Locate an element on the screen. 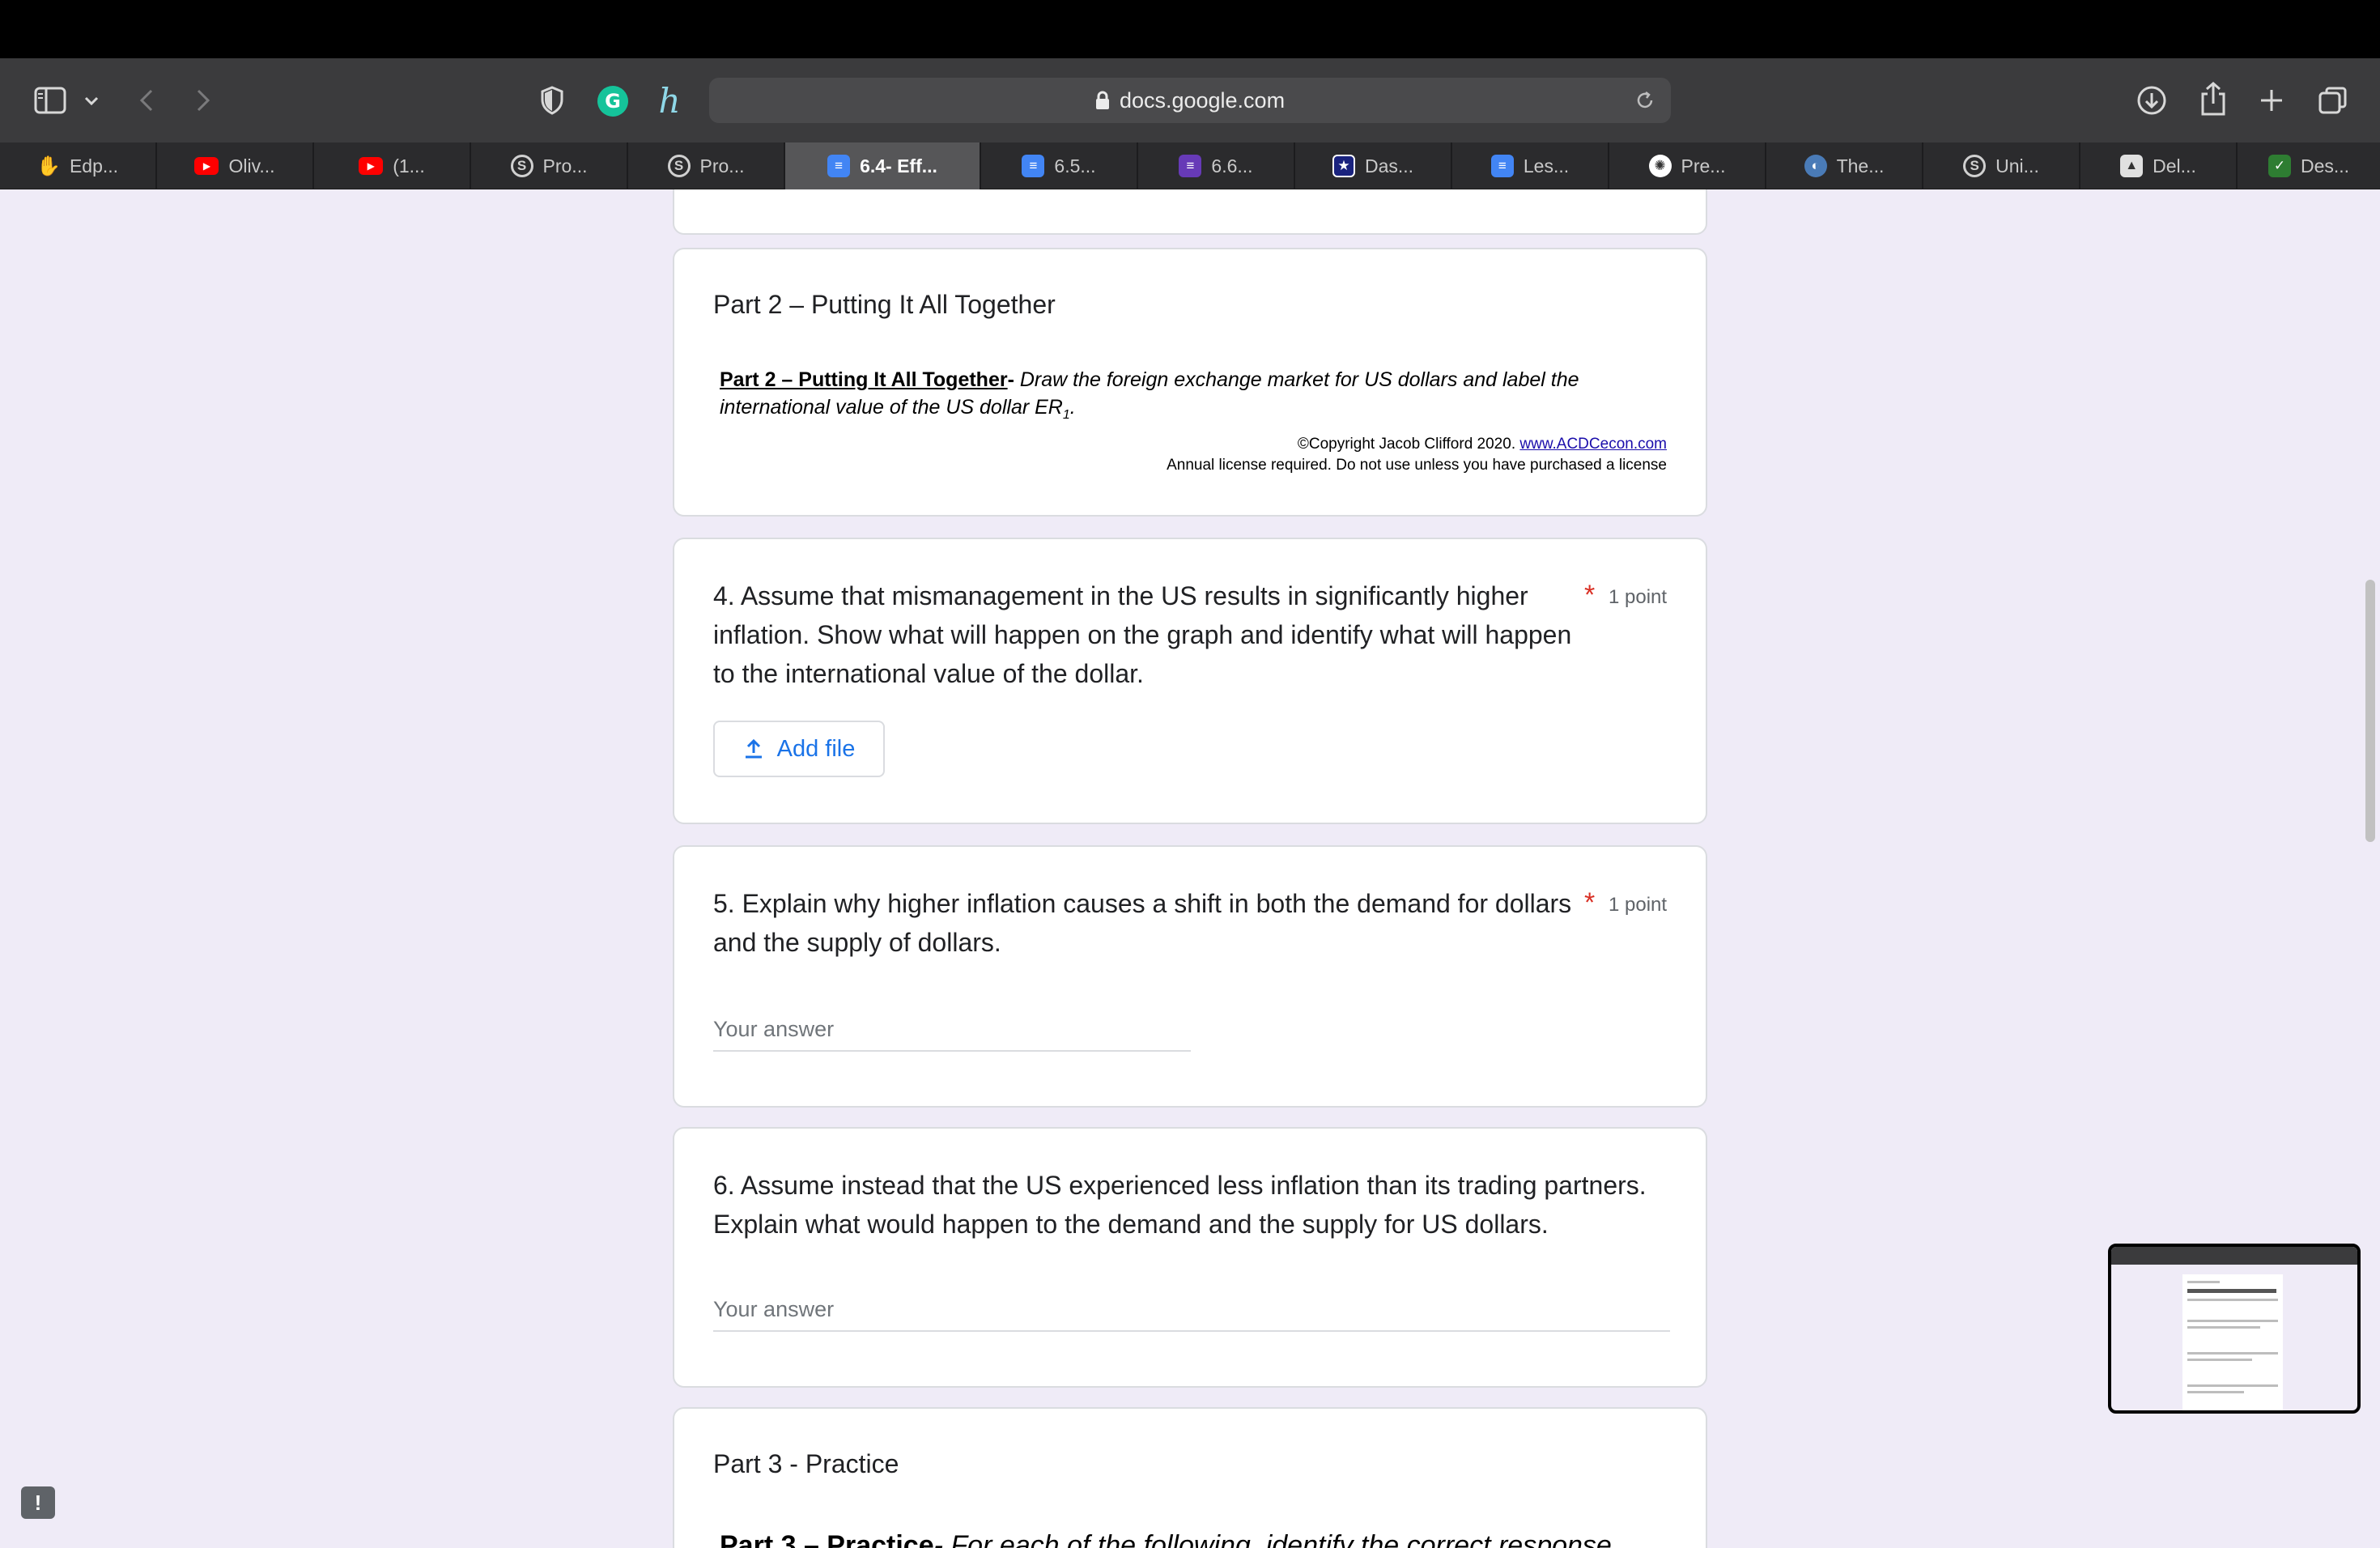  add-file-button: Add file is located at coordinates (799, 749).